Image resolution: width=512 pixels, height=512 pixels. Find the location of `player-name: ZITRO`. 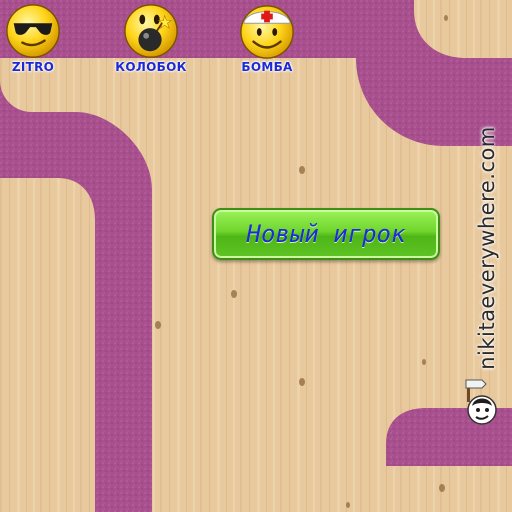

player-name: ZITRO is located at coordinates (33, 67).